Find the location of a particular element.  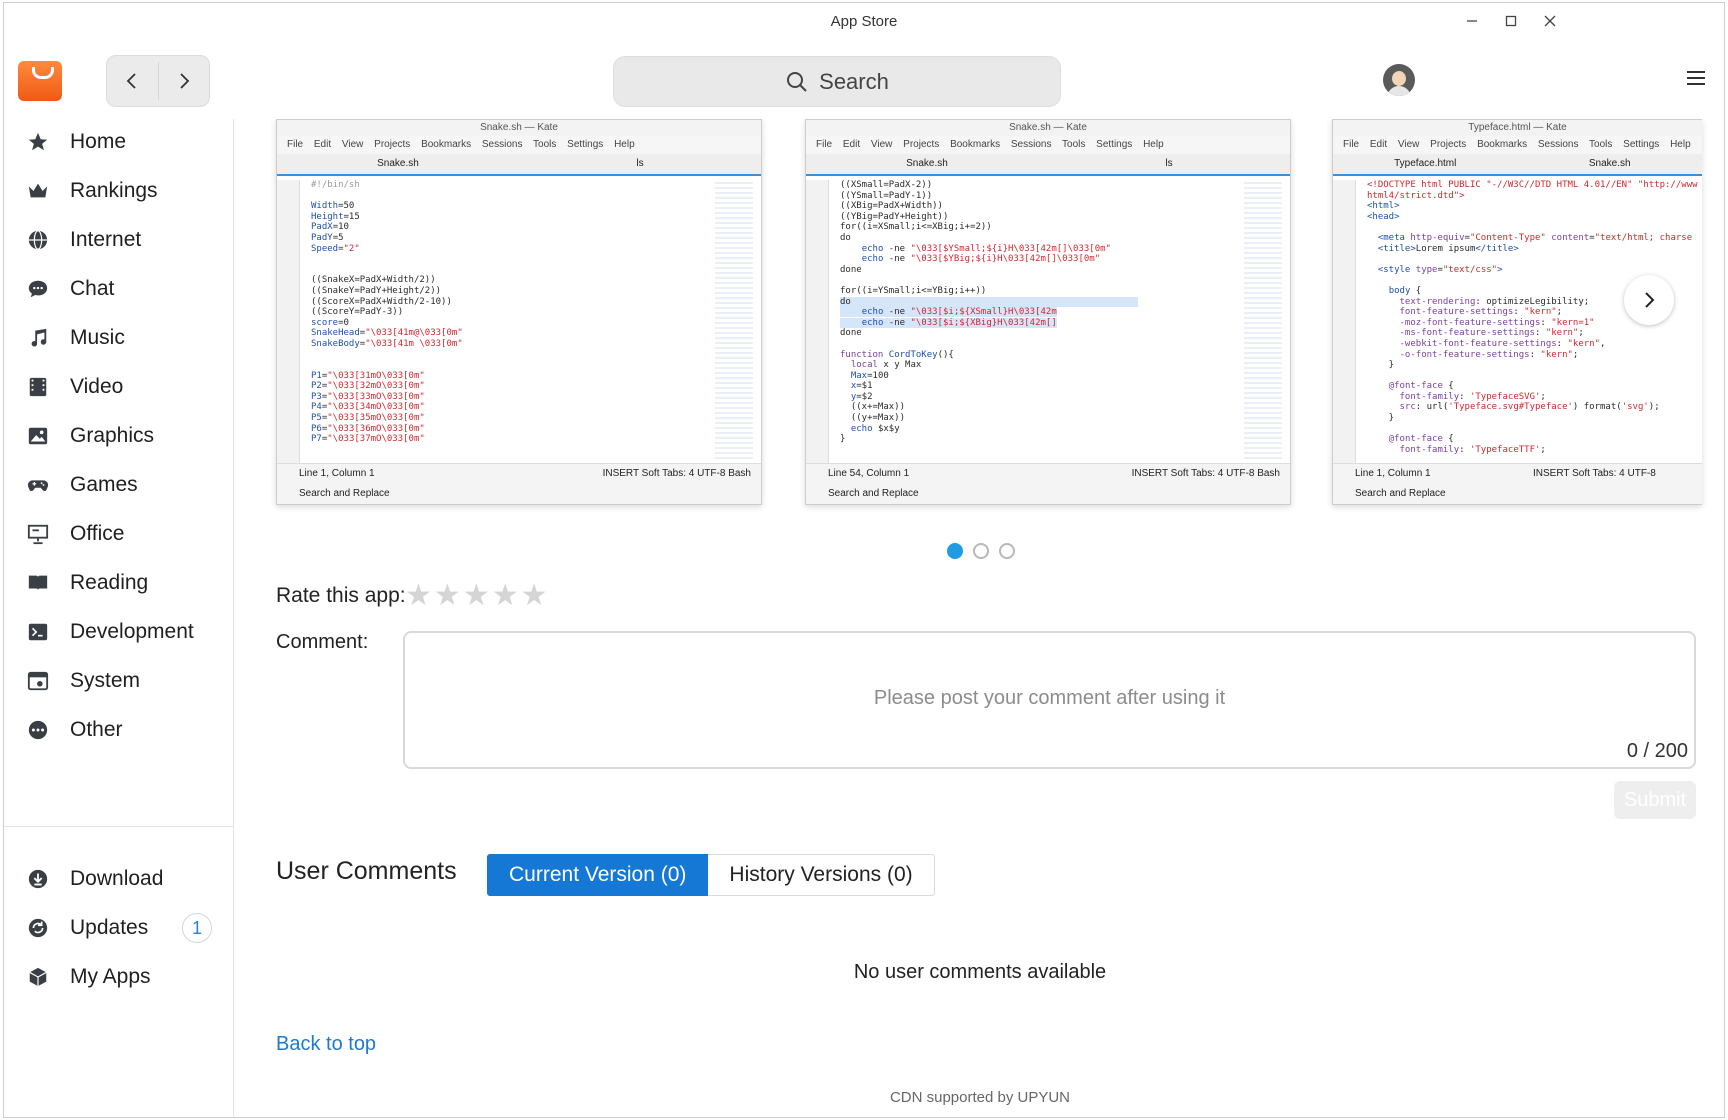

search-placeholder: Search is located at coordinates (854, 81).